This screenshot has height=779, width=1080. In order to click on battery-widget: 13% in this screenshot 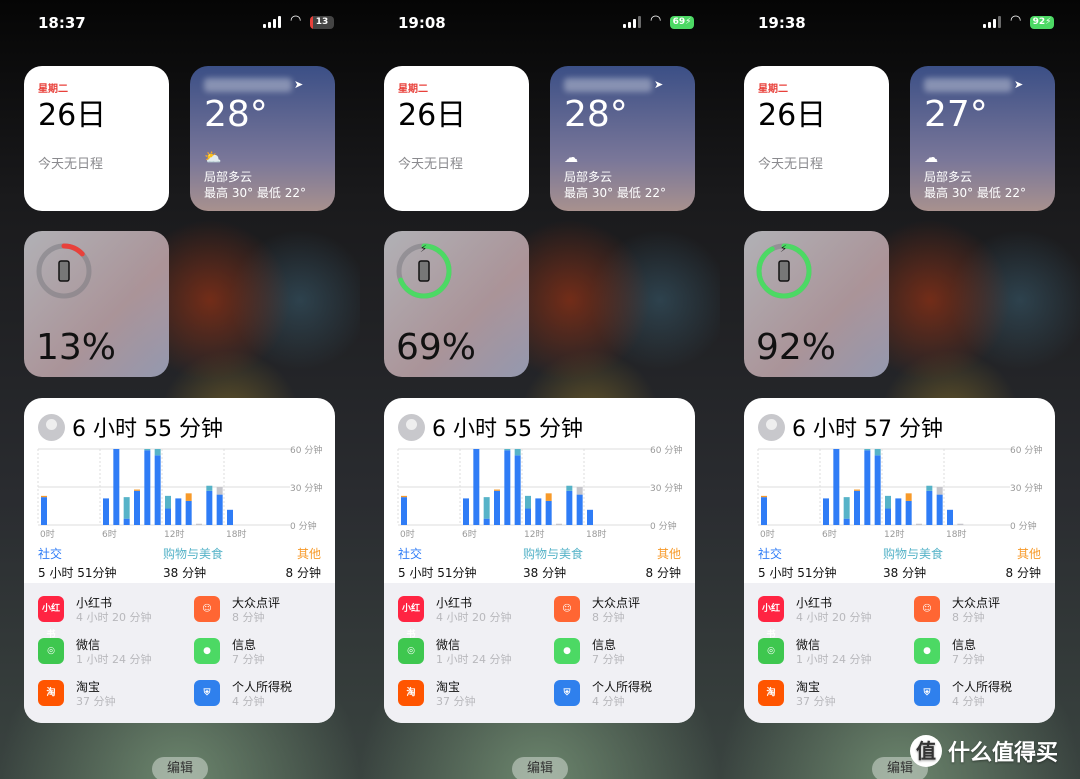, I will do `click(96, 304)`.